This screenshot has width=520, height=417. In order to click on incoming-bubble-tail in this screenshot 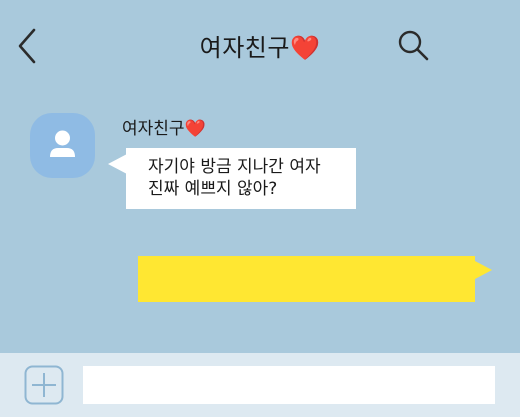, I will do `click(117, 164)`.